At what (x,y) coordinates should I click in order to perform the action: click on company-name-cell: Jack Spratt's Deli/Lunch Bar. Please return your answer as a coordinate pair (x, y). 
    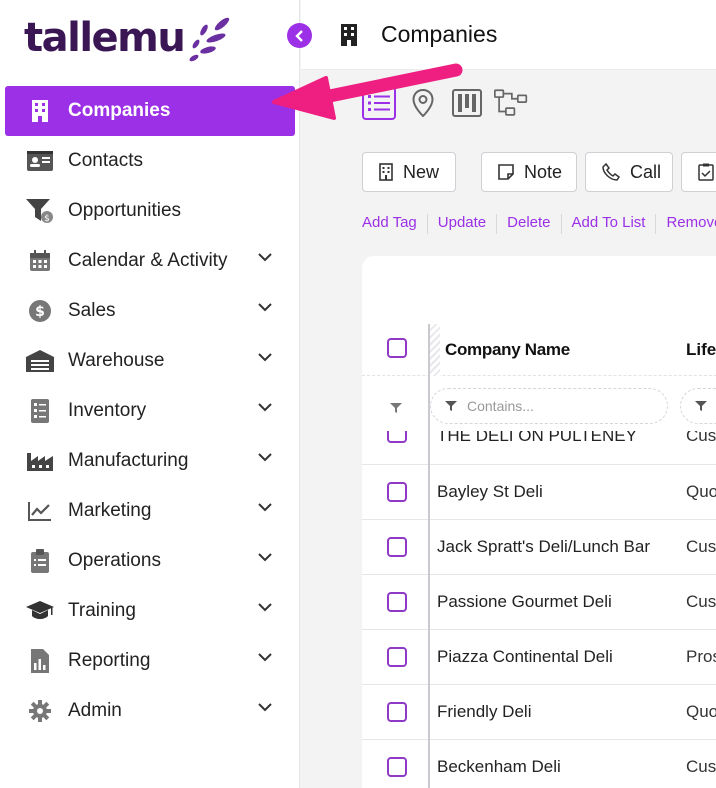
    Looking at the image, I should click on (543, 547).